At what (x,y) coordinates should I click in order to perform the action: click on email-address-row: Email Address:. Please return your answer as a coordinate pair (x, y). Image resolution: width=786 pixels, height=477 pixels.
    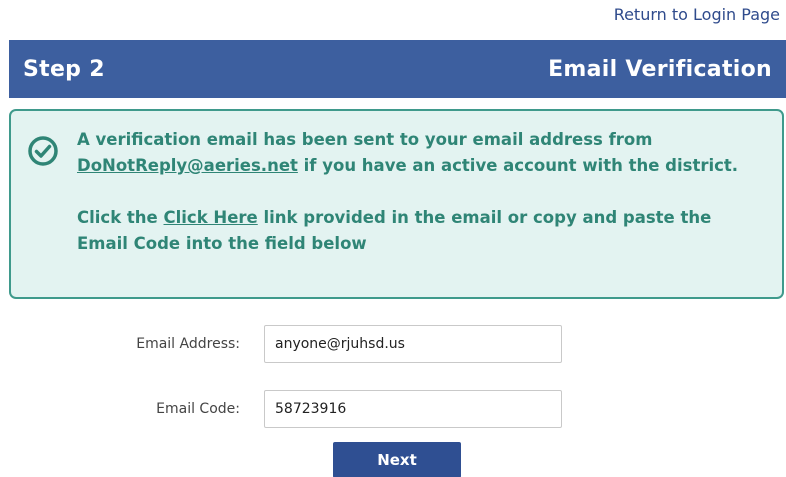
    Looking at the image, I should click on (393, 345).